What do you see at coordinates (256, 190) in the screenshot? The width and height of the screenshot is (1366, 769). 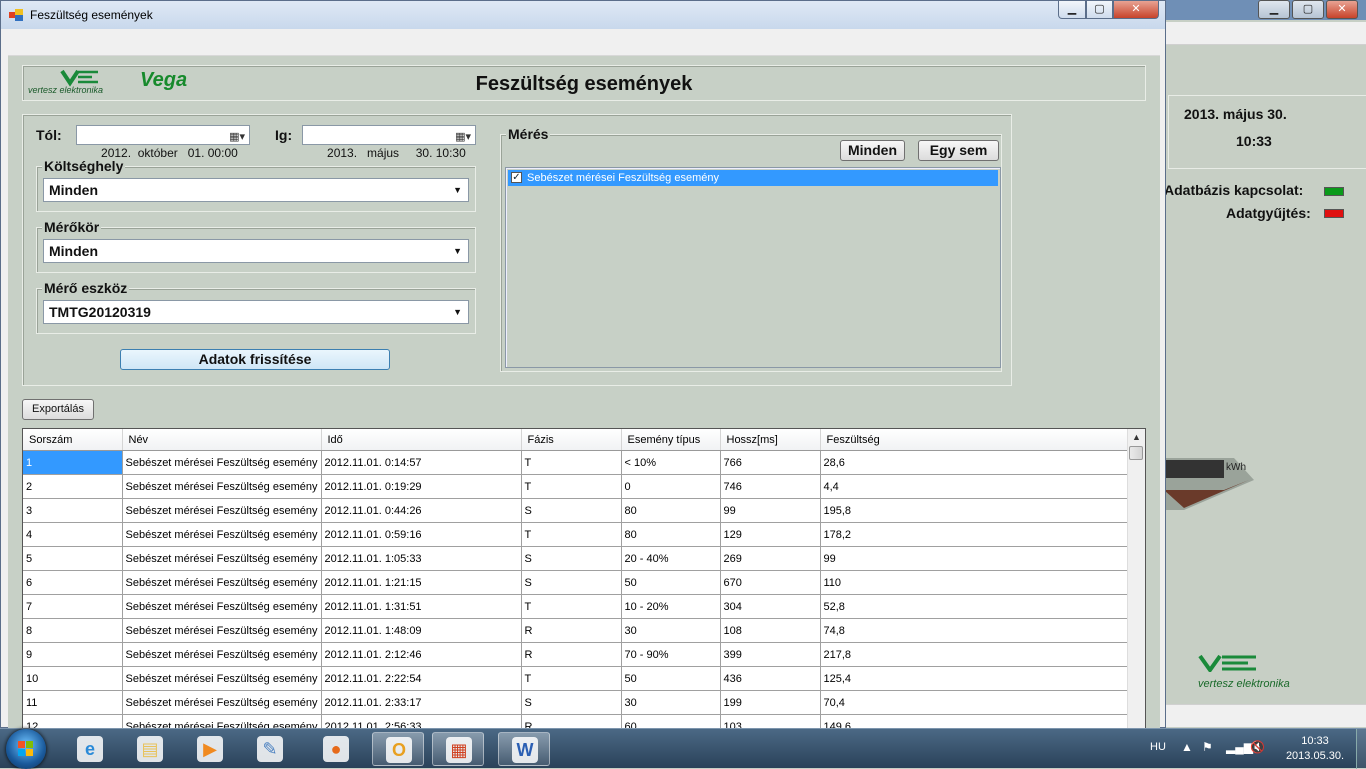 I see `cost-center-select: Minden ▼` at bounding box center [256, 190].